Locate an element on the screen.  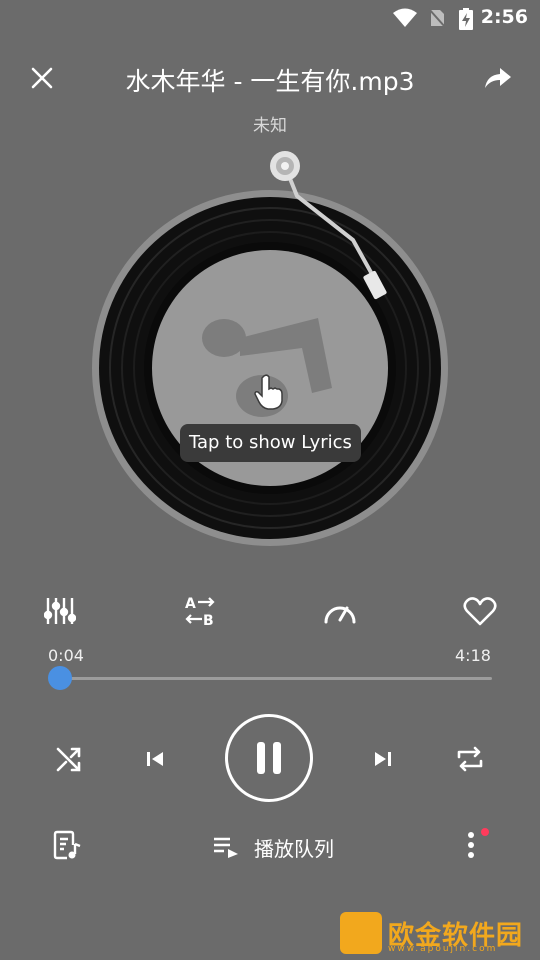
share-button is located at coordinates (498, 78).